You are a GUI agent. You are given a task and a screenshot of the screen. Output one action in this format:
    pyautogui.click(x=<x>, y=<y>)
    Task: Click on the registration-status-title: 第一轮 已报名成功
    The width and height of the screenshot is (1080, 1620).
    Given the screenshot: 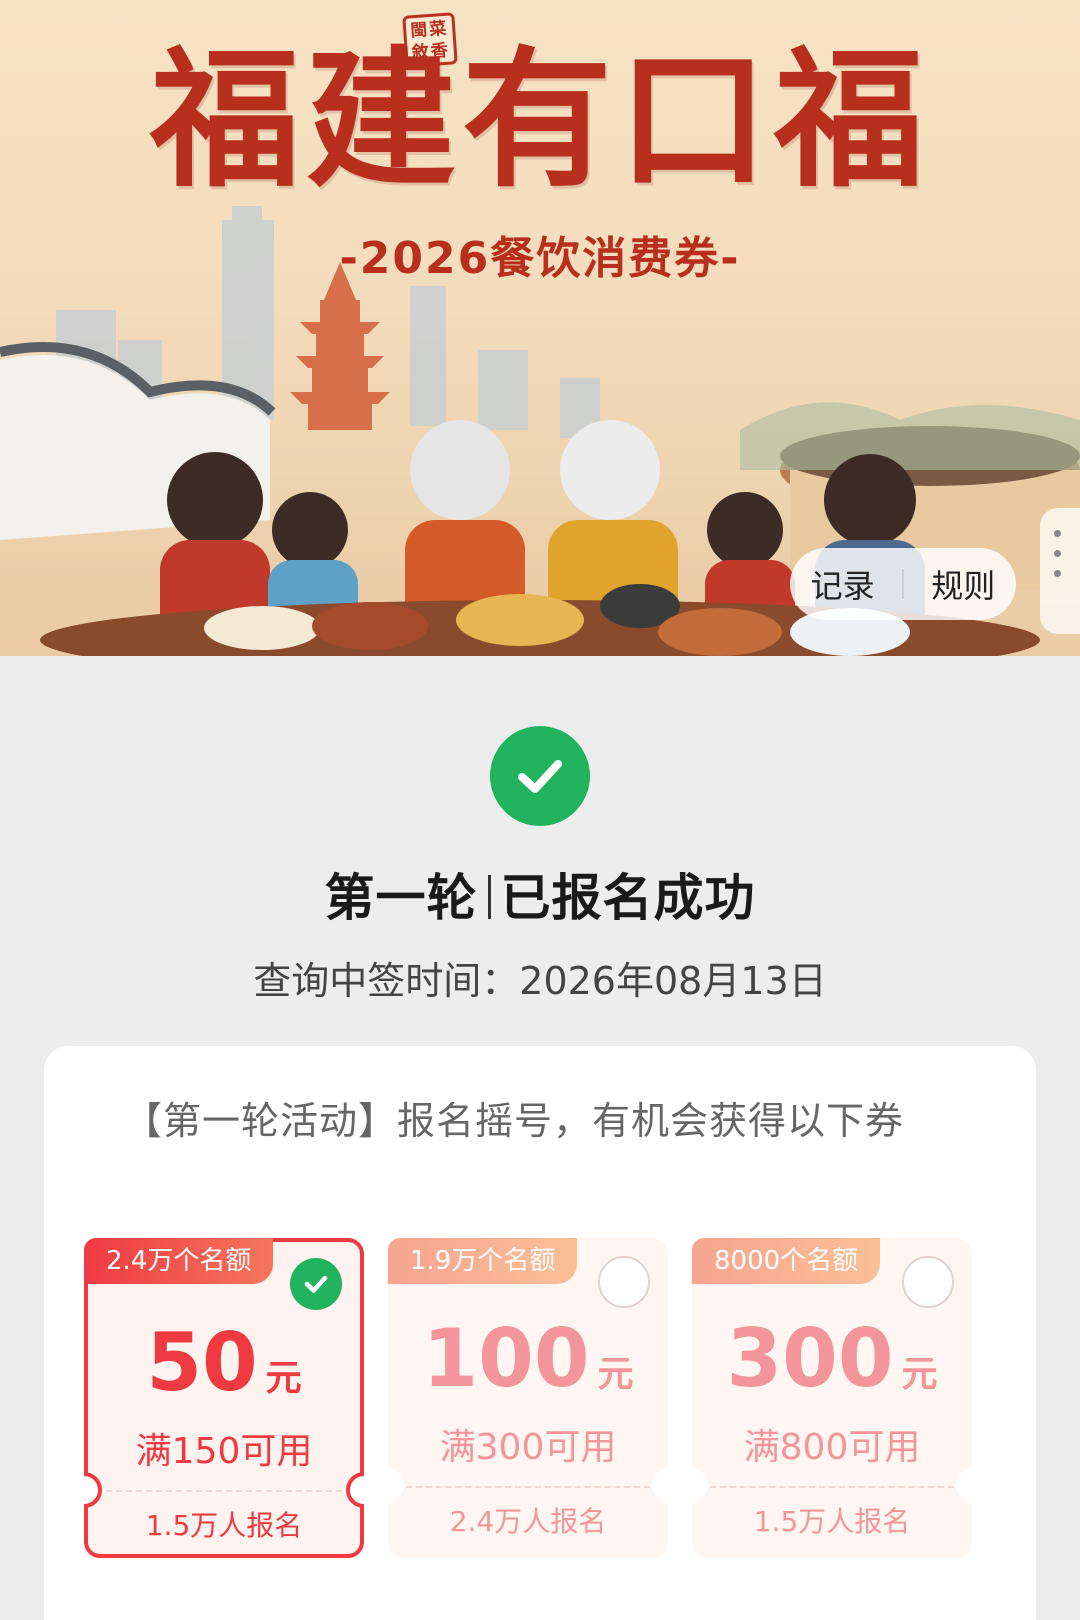 What is the action you would take?
    pyautogui.click(x=540, y=894)
    